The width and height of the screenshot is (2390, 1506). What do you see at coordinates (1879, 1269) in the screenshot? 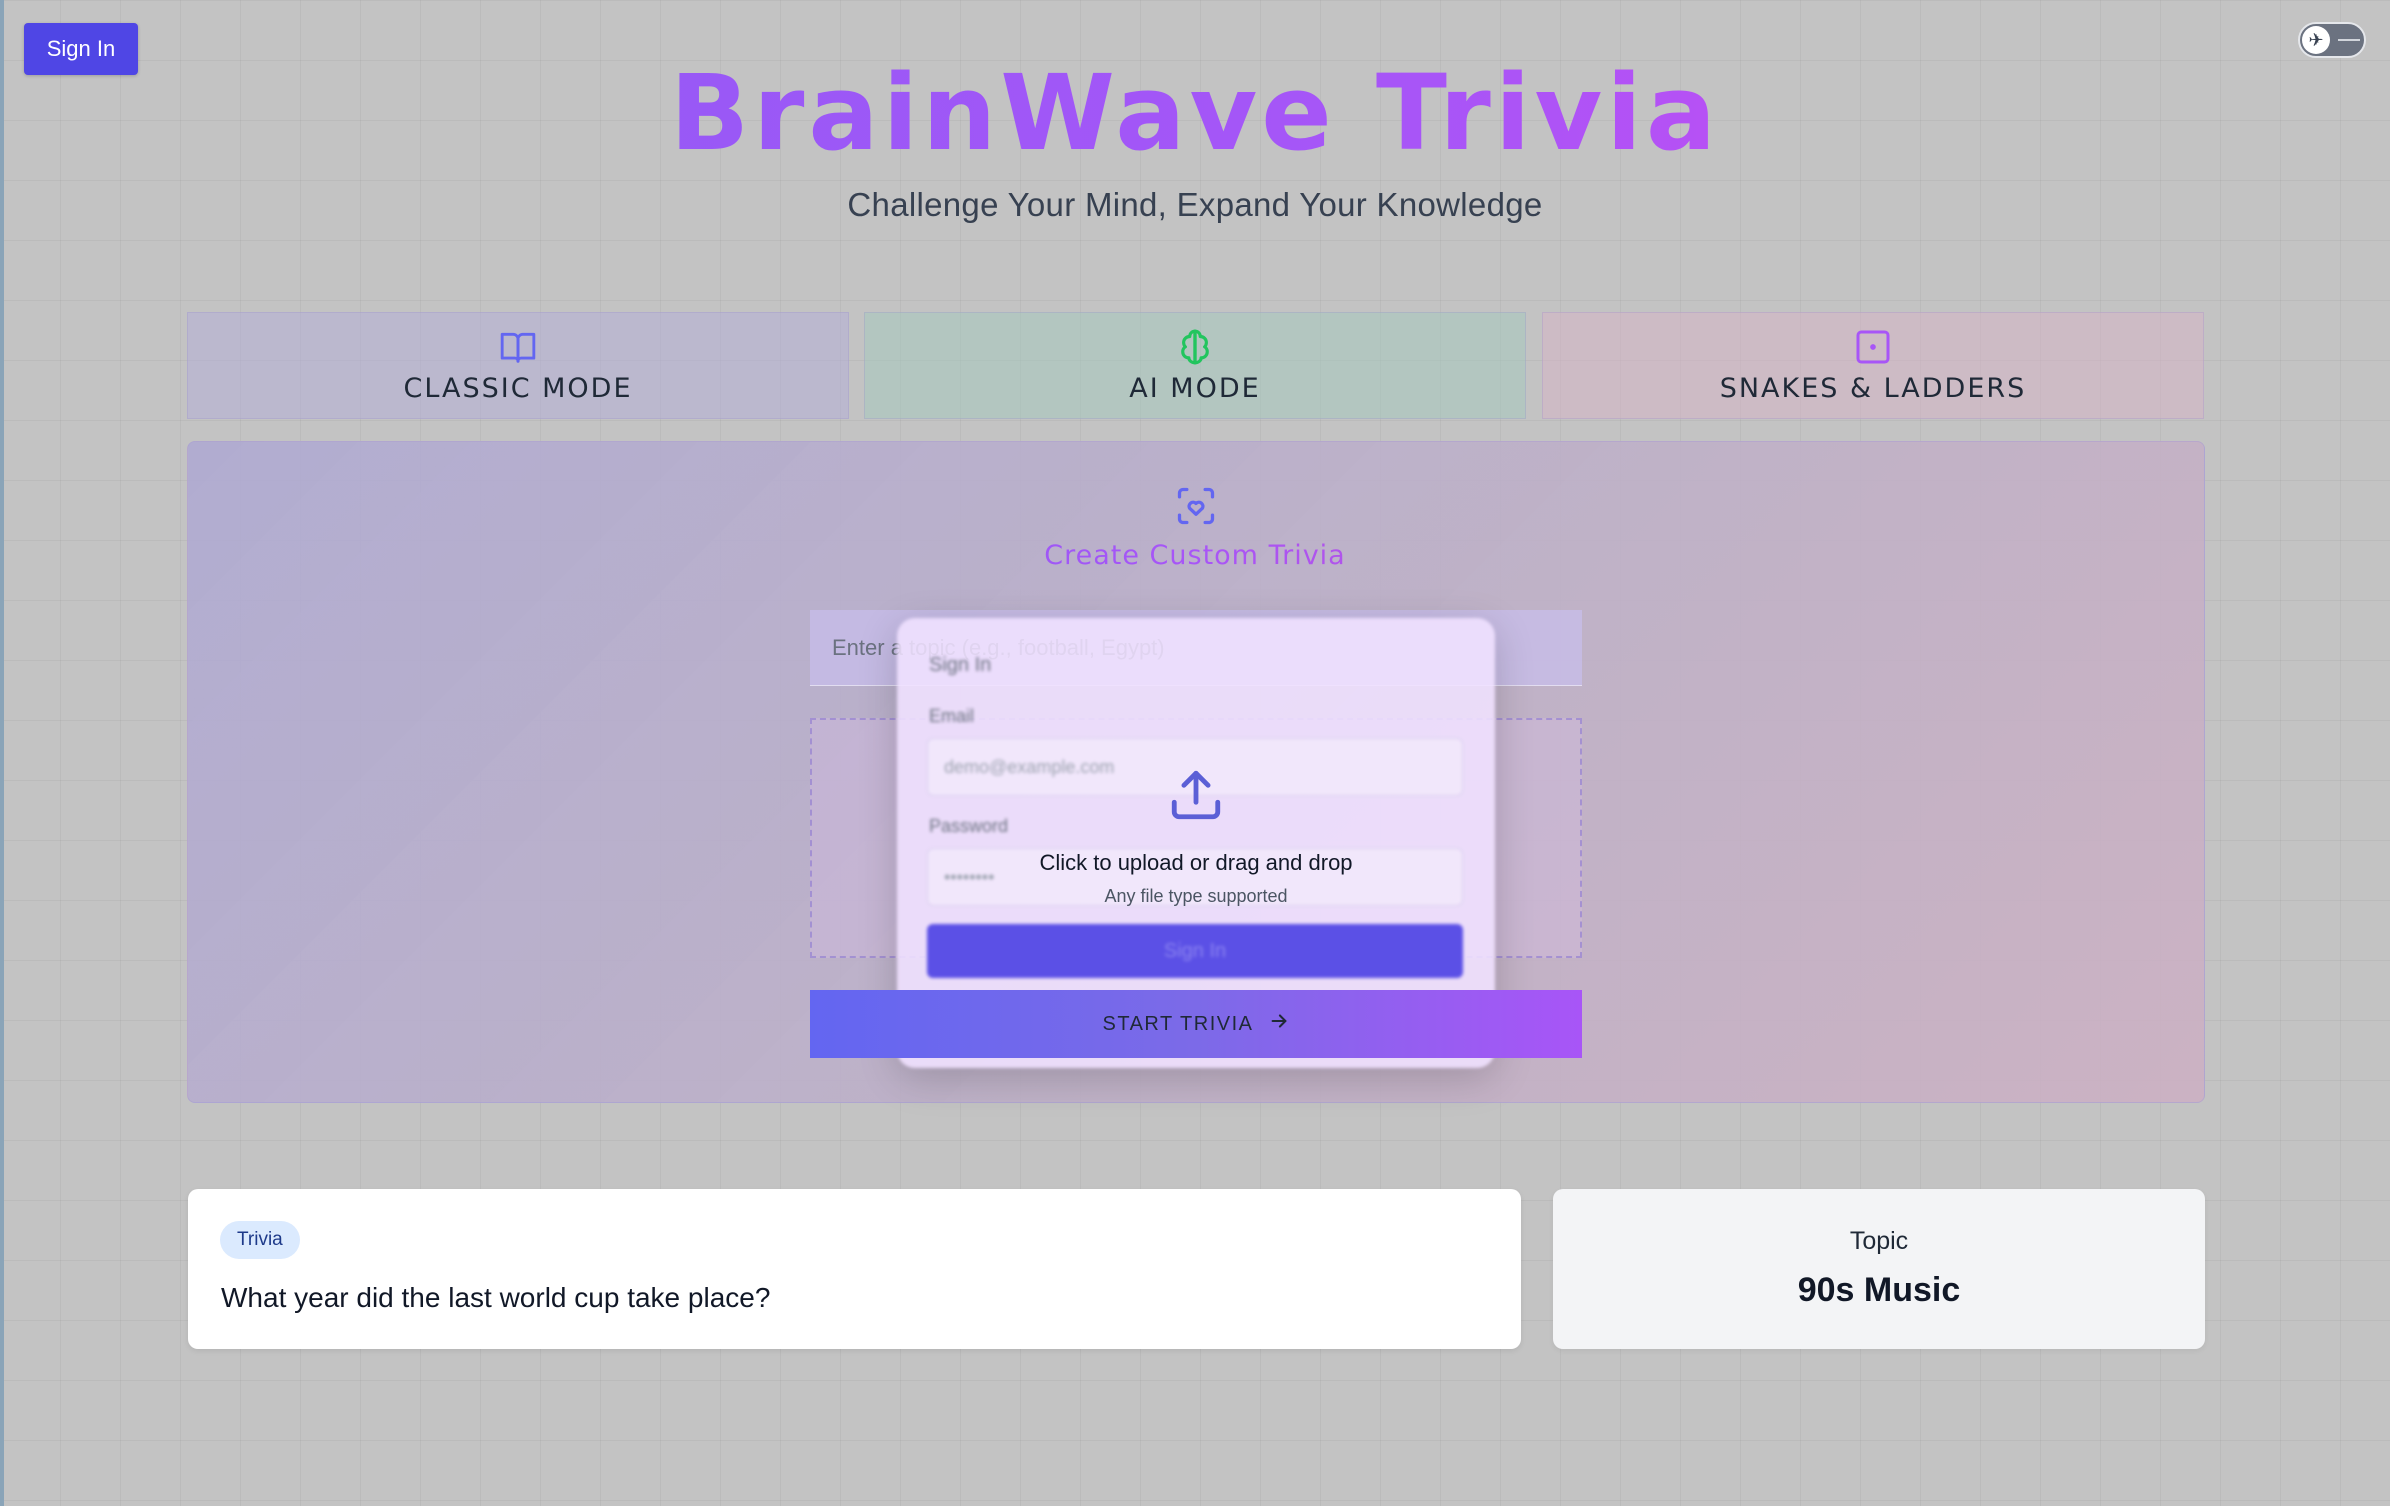
I see `topic-card: Topic 90s Music` at bounding box center [1879, 1269].